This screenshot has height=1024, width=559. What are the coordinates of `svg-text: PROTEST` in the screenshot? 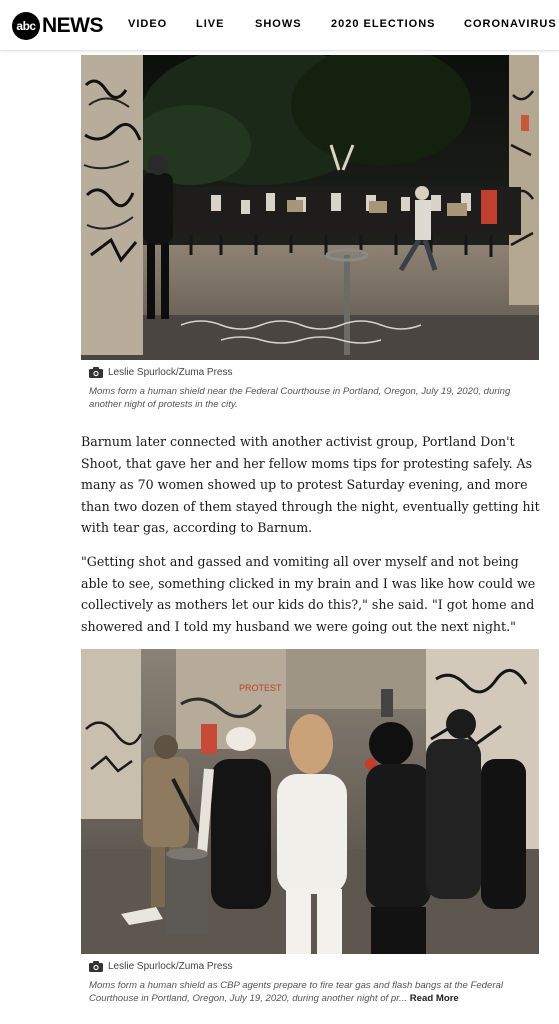 It's located at (260, 688).